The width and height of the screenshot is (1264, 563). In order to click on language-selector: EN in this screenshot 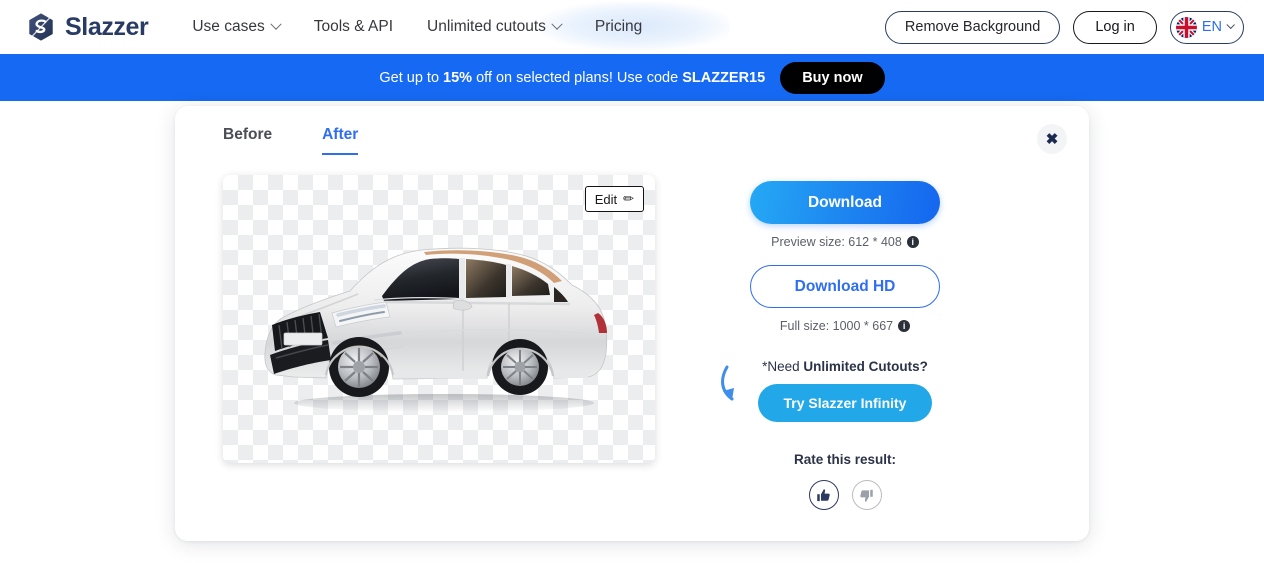, I will do `click(1206, 27)`.